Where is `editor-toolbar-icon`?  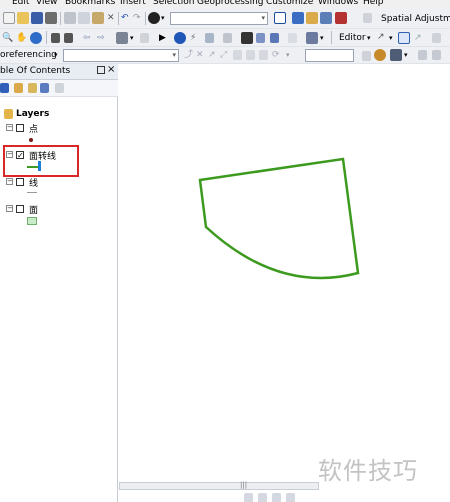 editor-toolbar-icon is located at coordinates (280, 18).